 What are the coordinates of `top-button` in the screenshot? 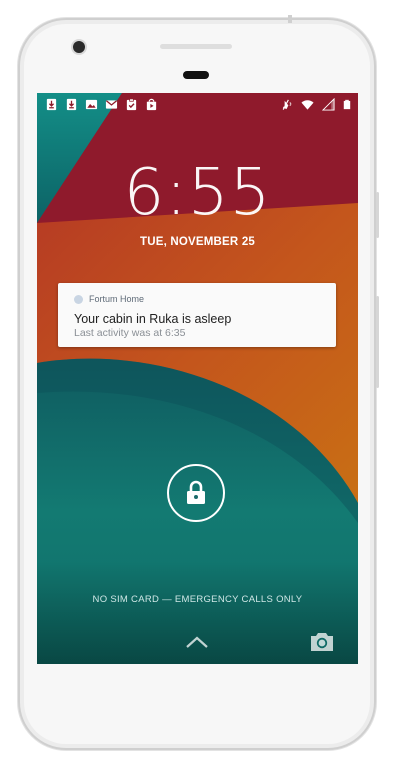 It's located at (290, 19).